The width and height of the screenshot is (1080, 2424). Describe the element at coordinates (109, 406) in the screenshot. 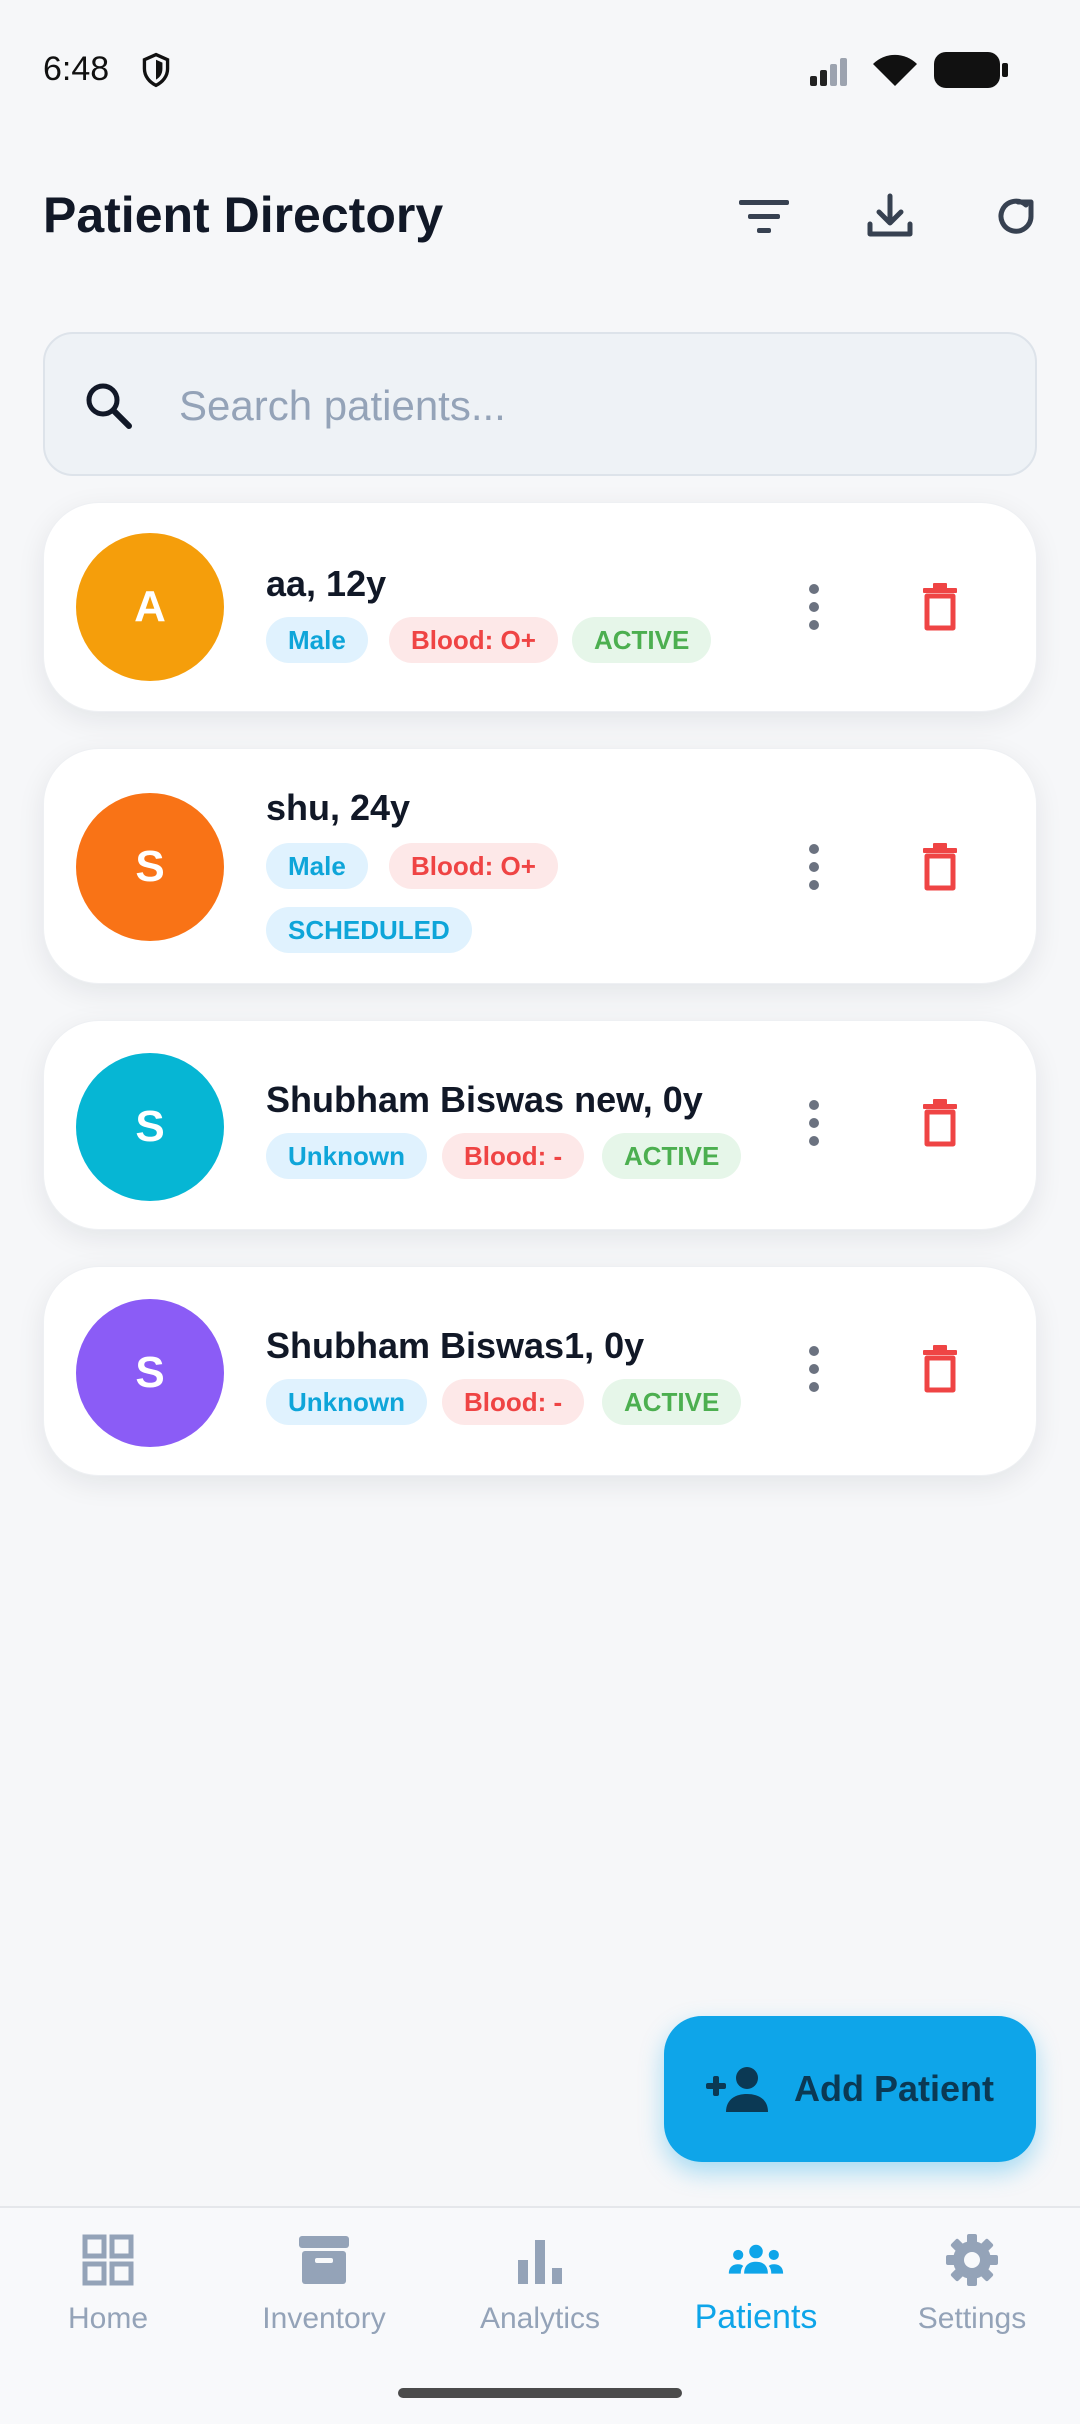

I see `search-icon` at that location.